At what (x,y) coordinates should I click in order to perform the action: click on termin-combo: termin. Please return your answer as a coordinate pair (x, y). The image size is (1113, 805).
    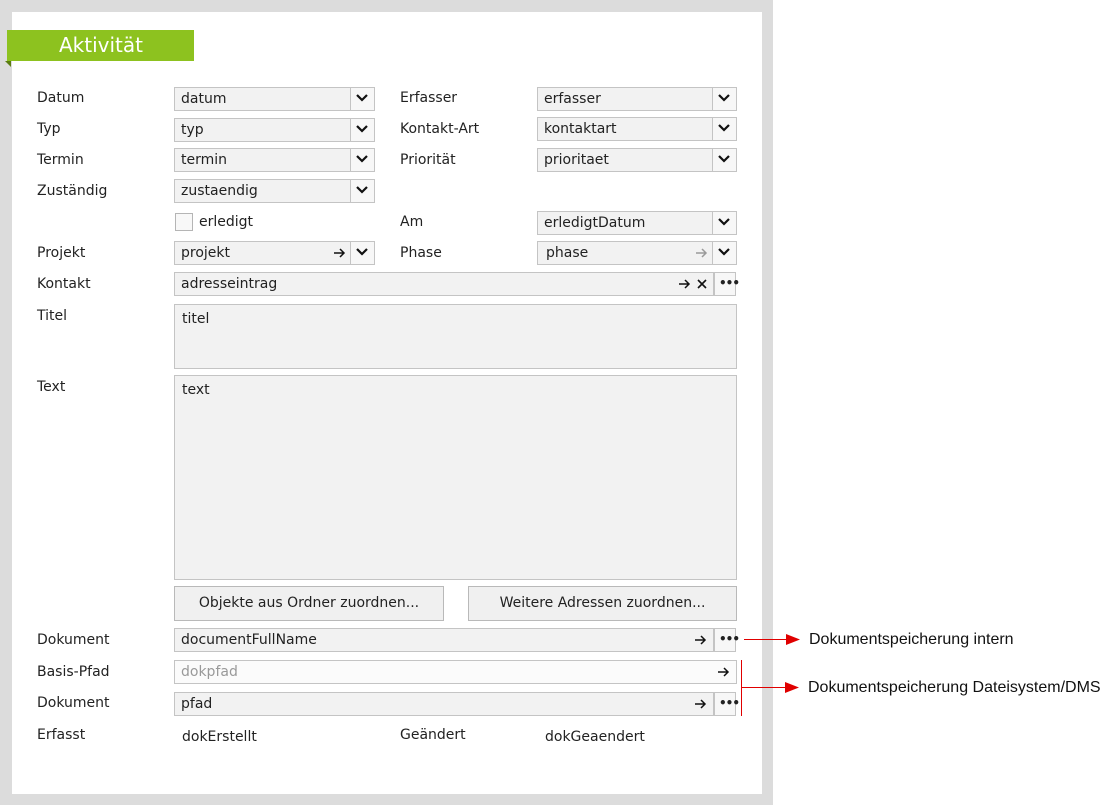
    Looking at the image, I should click on (274, 160).